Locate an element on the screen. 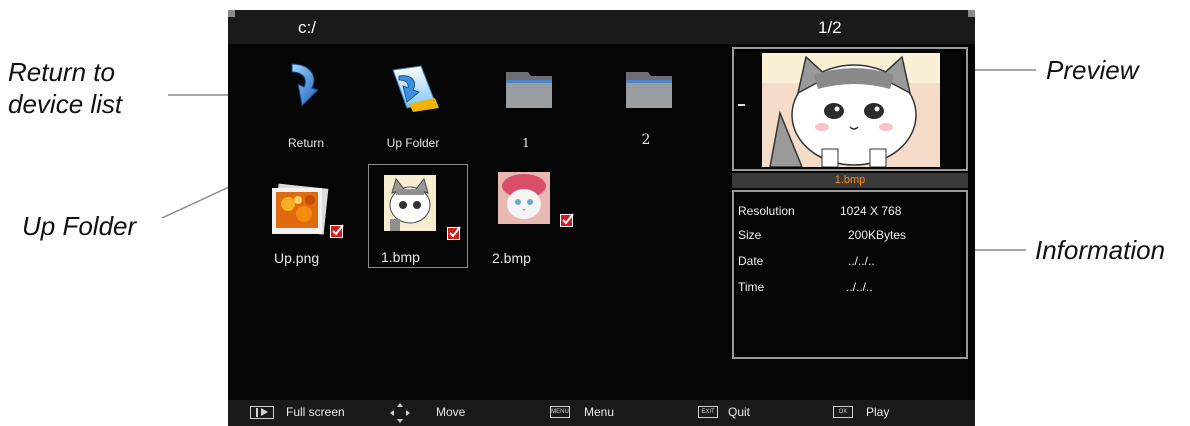 This screenshot has width=1190, height=426. hint-menu: Menu is located at coordinates (599, 412).